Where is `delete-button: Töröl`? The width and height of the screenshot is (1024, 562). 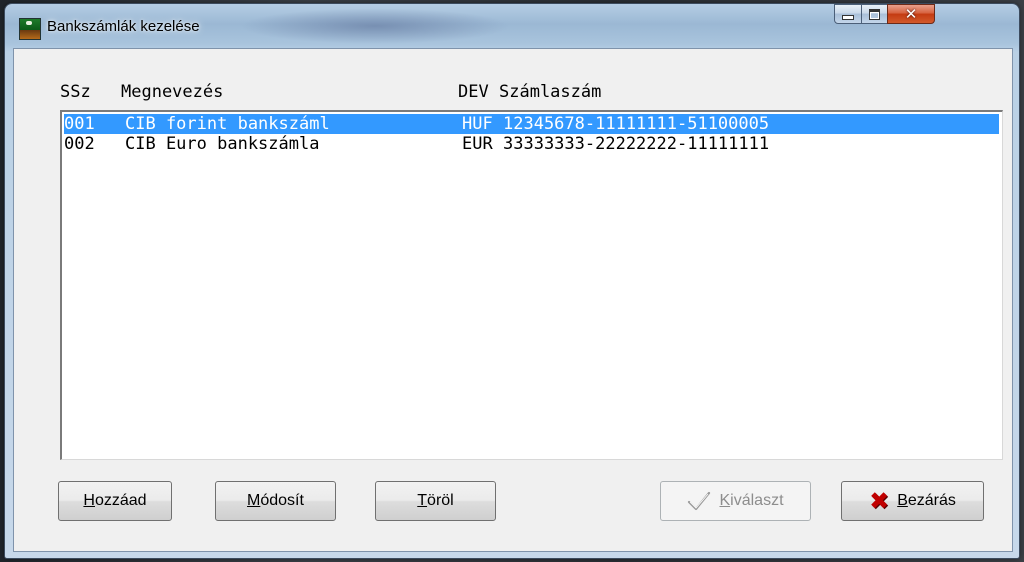 delete-button: Töröl is located at coordinates (435, 501).